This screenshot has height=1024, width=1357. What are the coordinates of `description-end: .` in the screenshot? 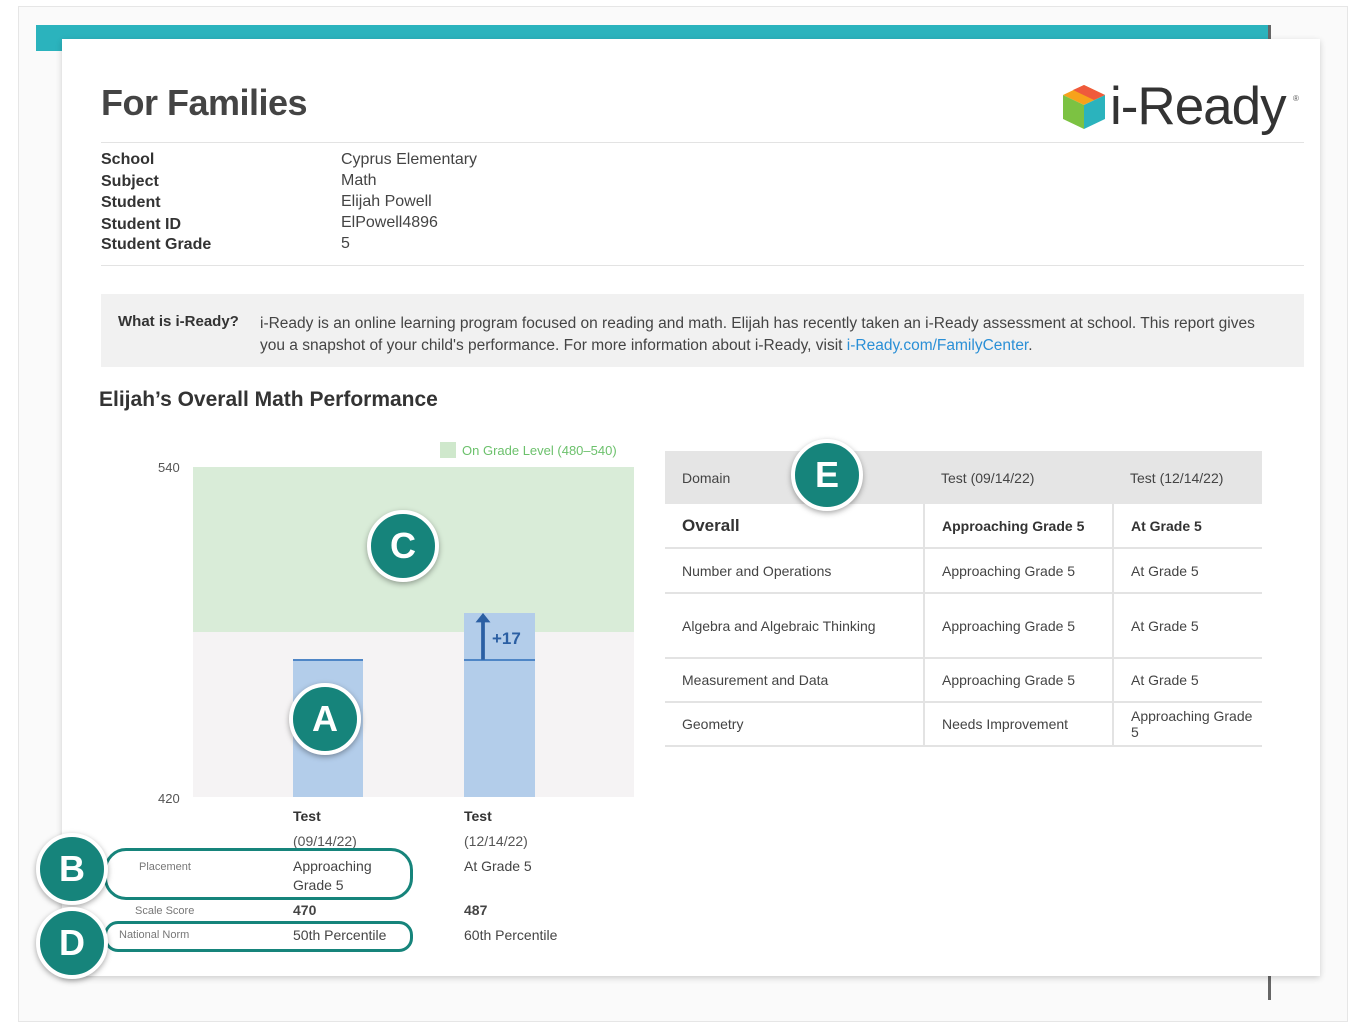 It's located at (1030, 345).